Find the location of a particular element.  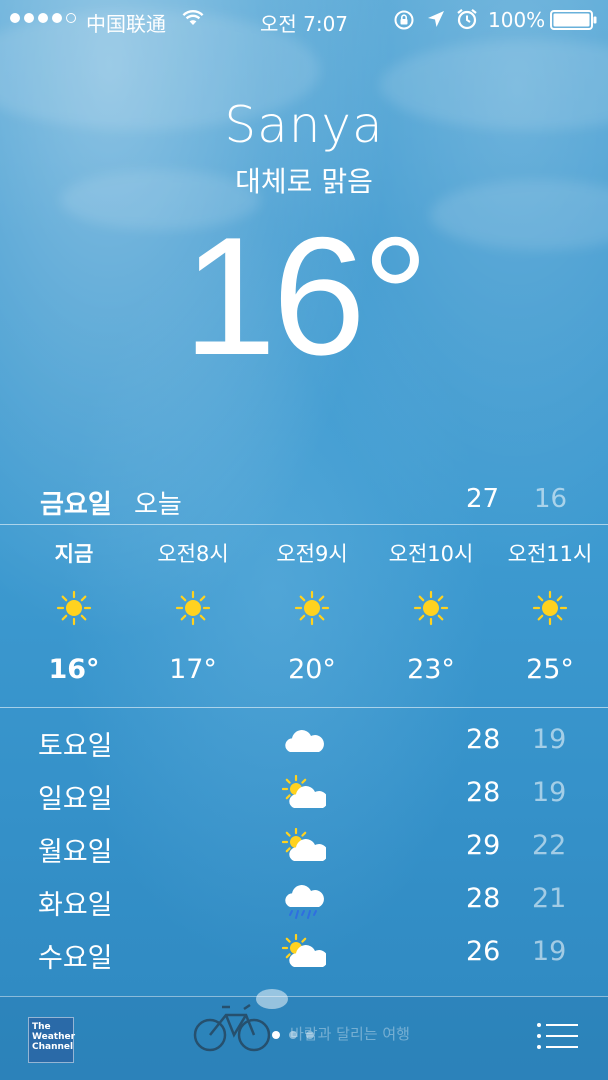

hourly-item: 오전8시 17° is located at coordinates (193, 616).